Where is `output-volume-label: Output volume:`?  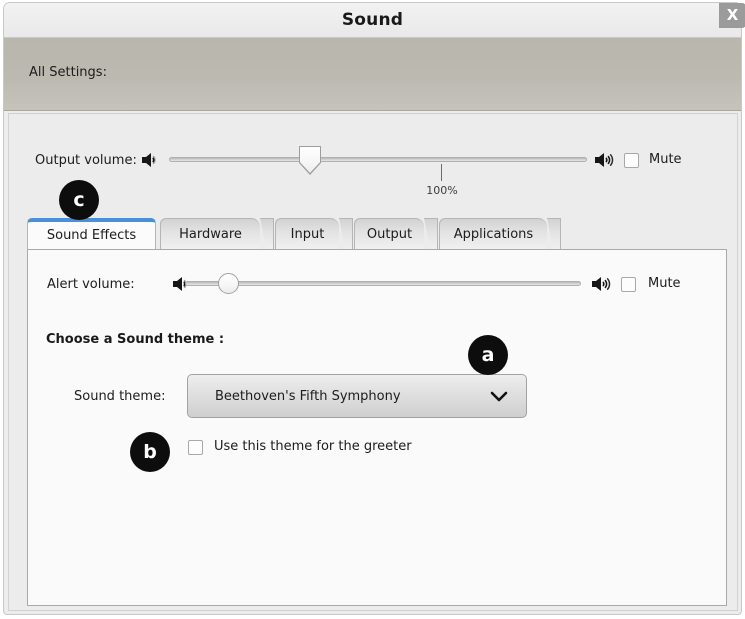
output-volume-label: Output volume: is located at coordinates (86, 160).